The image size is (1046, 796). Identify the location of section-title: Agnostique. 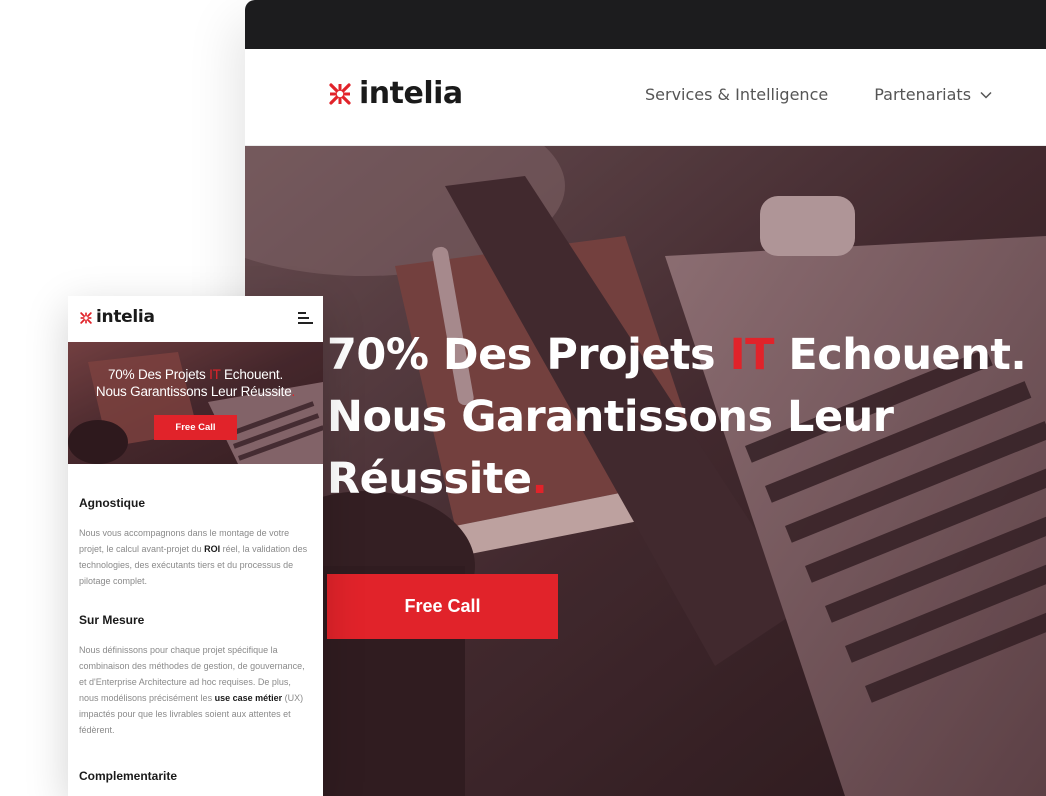
(112, 503).